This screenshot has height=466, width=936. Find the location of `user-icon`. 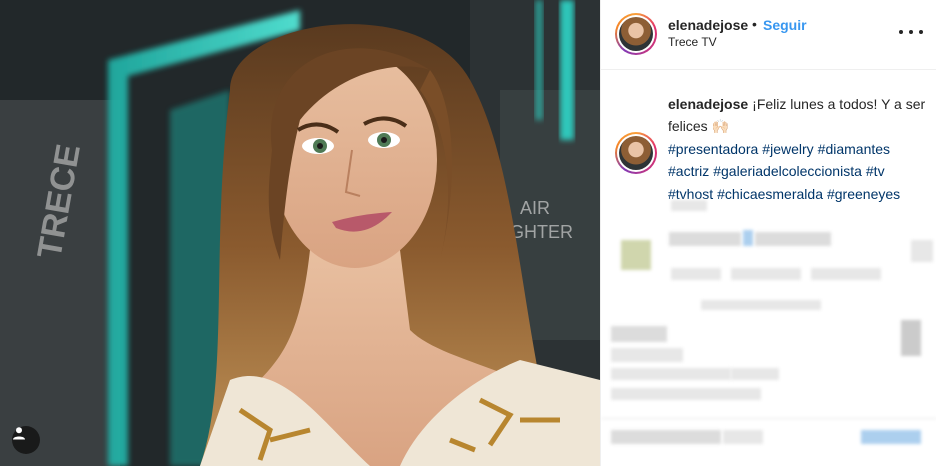

user-icon is located at coordinates (19, 433).